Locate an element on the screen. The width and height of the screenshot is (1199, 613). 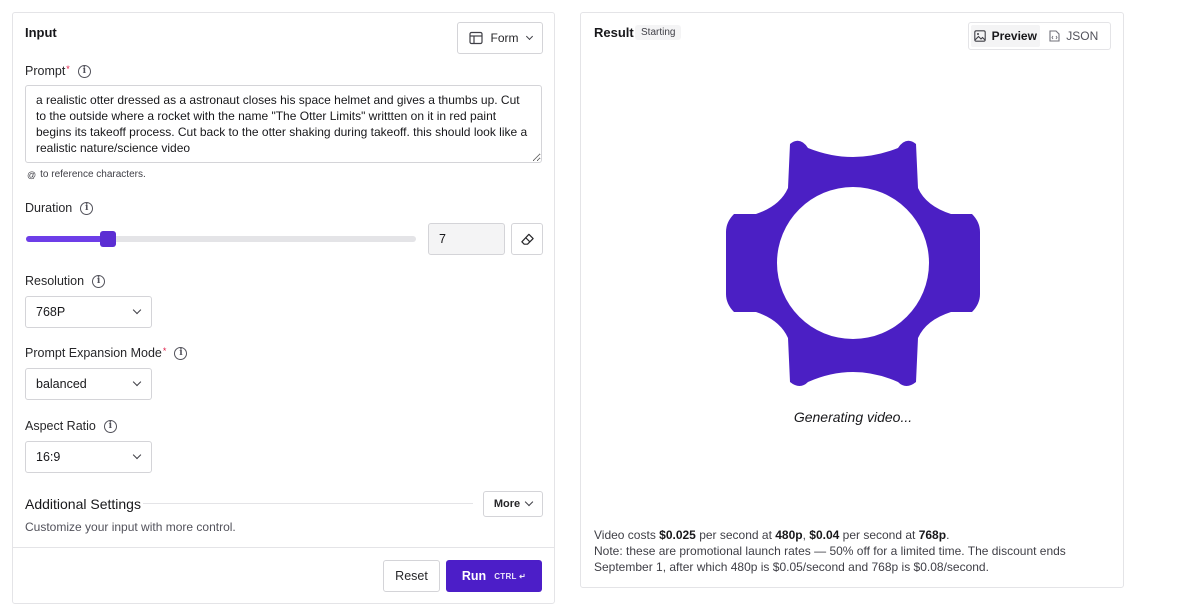
aspect-ratio-select: 16:9 is located at coordinates (88, 457).